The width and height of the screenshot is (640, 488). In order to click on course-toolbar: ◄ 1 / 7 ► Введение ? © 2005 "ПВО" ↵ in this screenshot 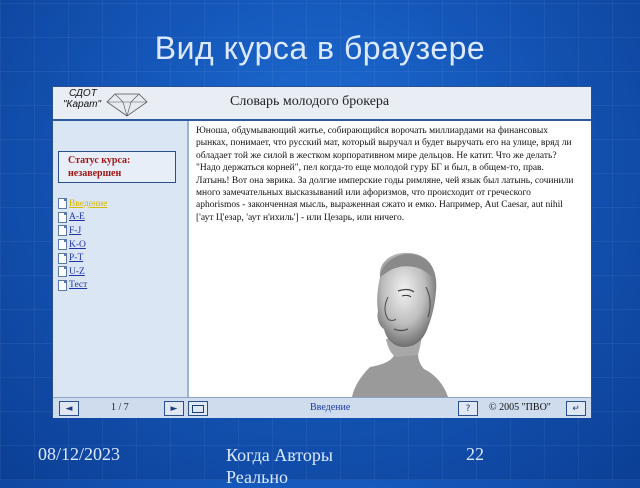, I will do `click(322, 407)`.